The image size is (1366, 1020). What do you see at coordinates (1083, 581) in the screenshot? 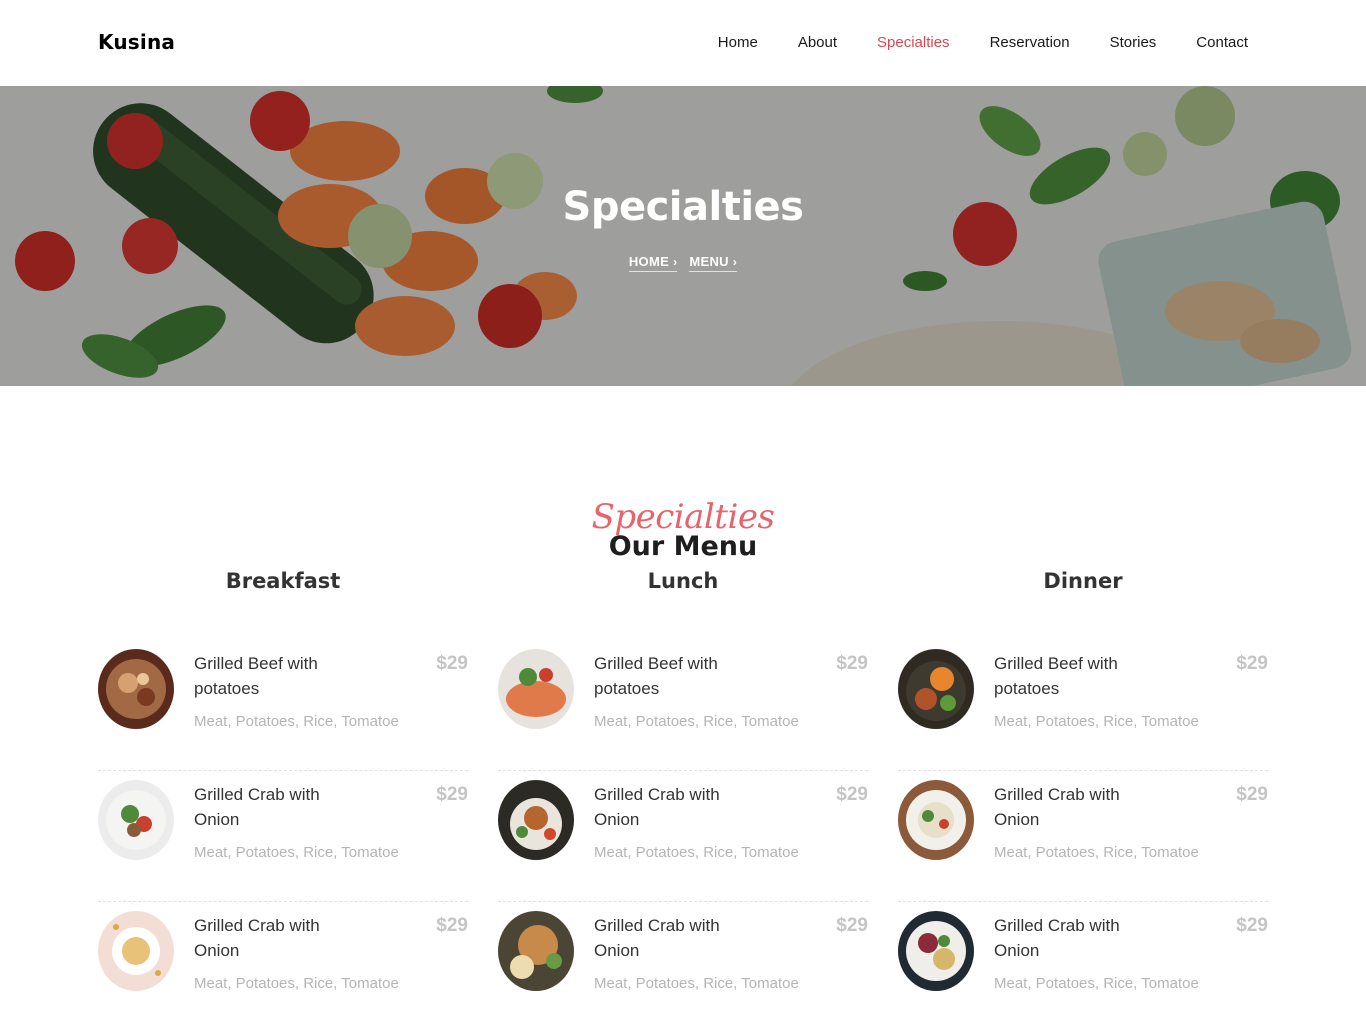
I see `menu-column-title: Dinner` at bounding box center [1083, 581].